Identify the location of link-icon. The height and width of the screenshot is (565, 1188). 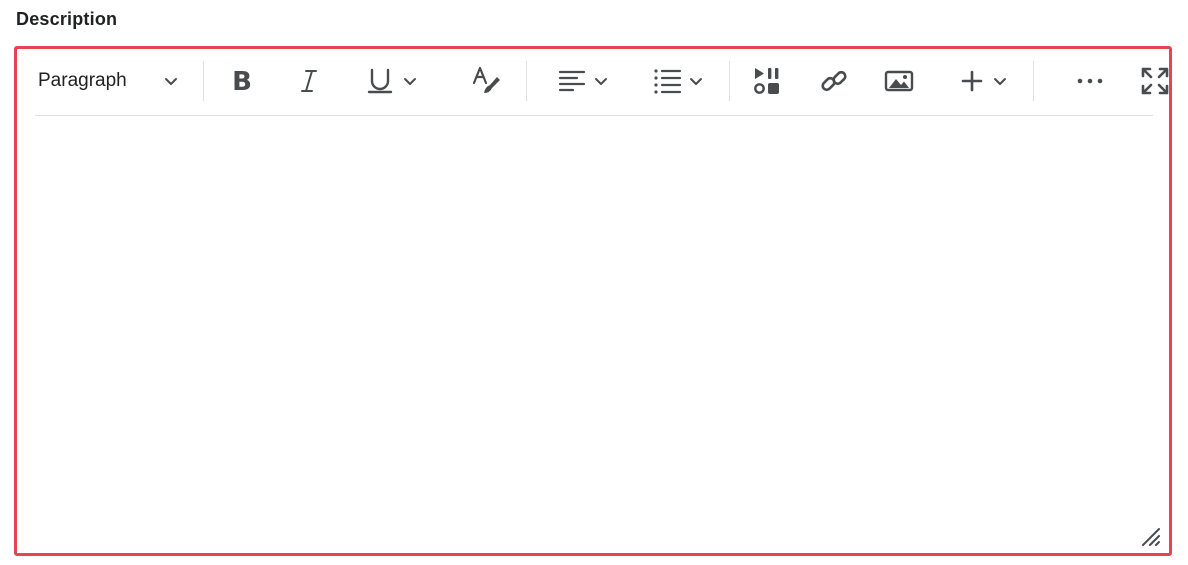
(834, 81).